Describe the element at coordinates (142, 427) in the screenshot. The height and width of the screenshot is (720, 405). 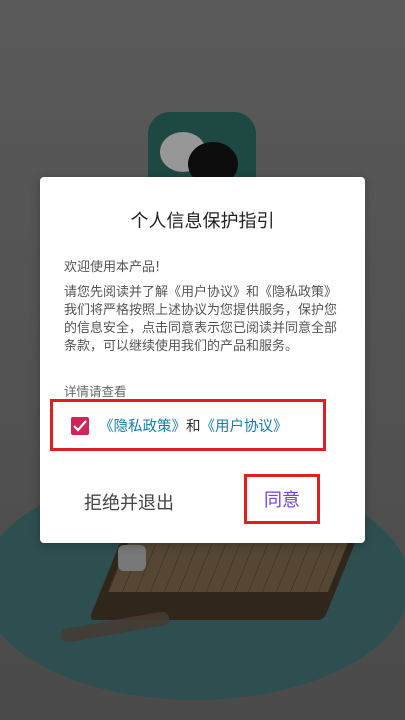
I see `privacy-policy-link: 《隐私政策》` at that location.